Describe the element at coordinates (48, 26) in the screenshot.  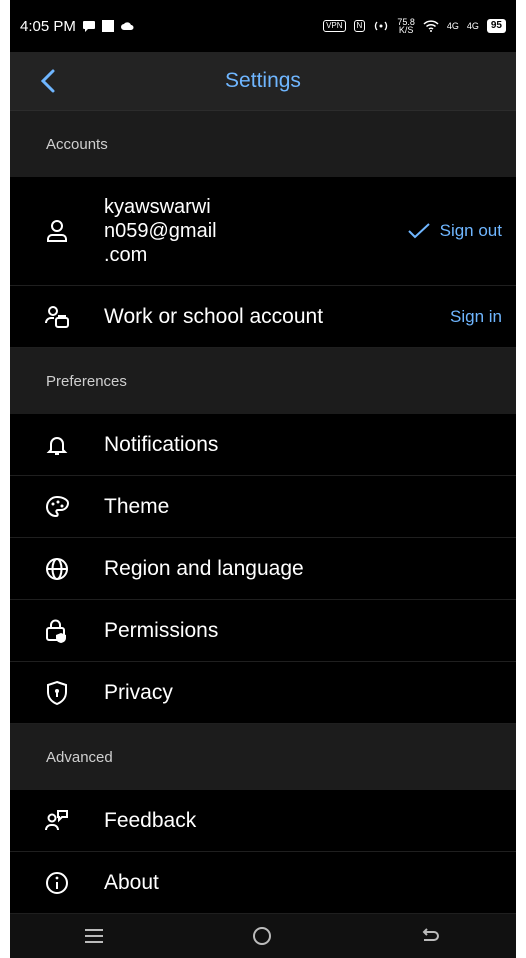
I see `status-time: 4:05 PM` at that location.